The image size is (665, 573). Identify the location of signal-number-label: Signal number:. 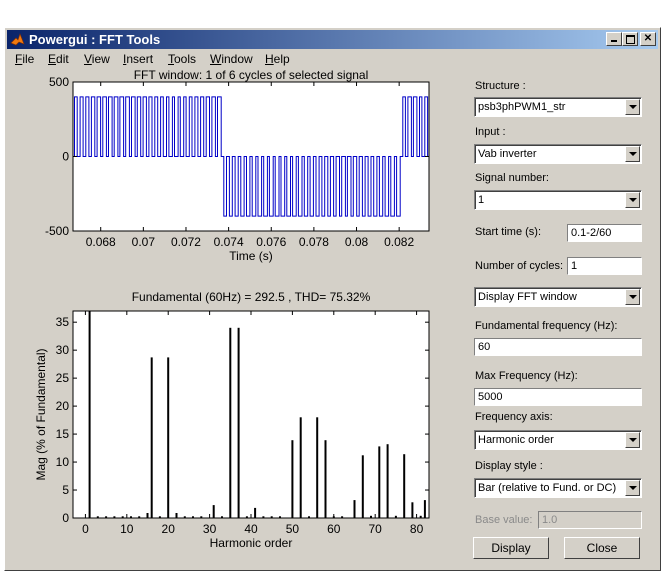
(512, 178).